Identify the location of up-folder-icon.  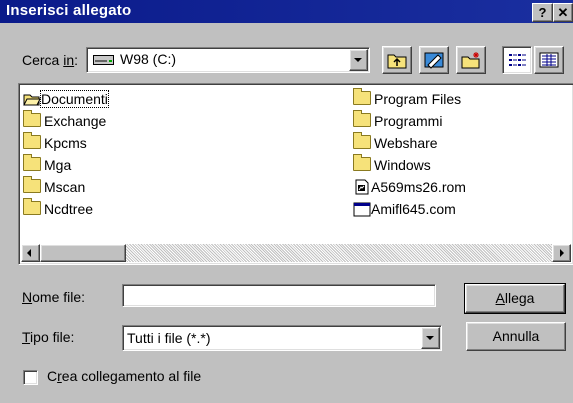
(397, 61).